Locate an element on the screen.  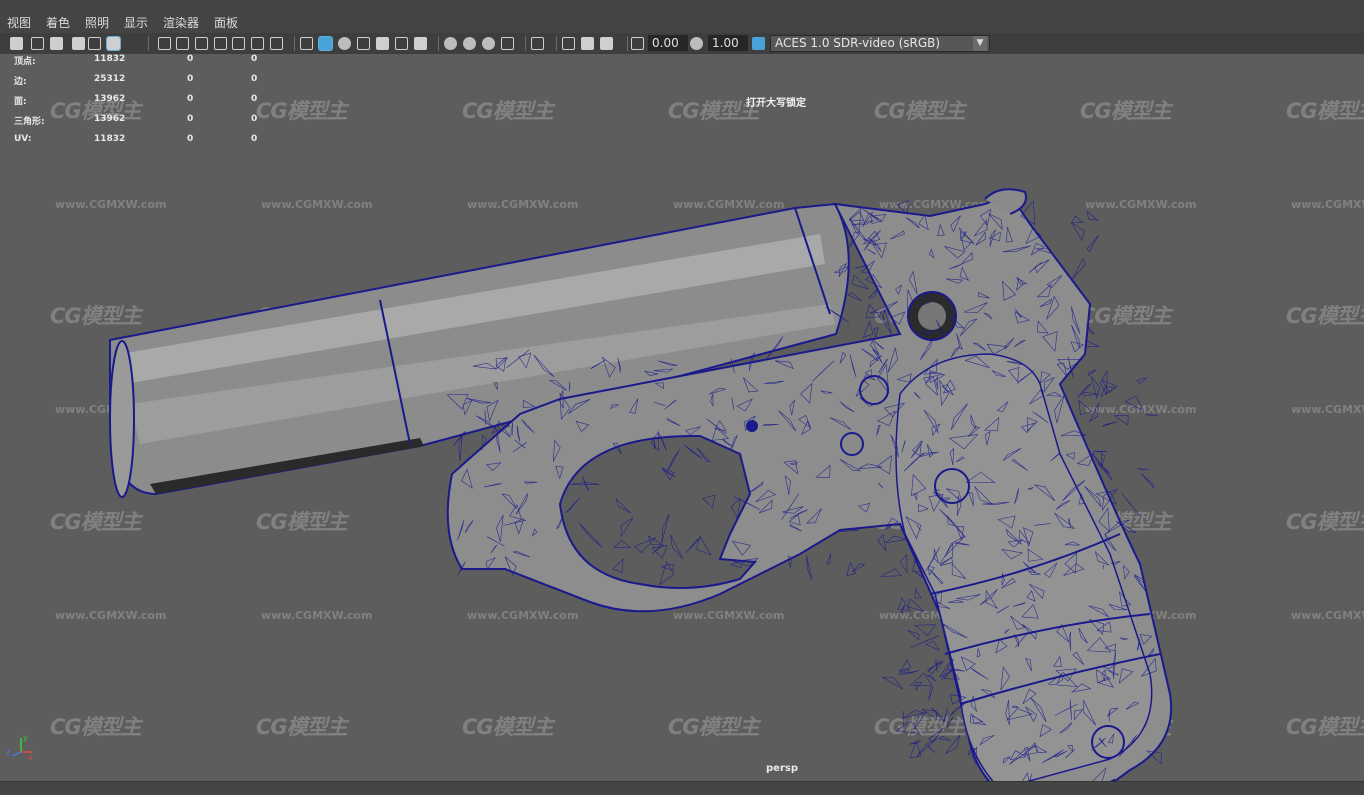
caps-lock-message: 打开大写锁定 is located at coordinates (776, 103).